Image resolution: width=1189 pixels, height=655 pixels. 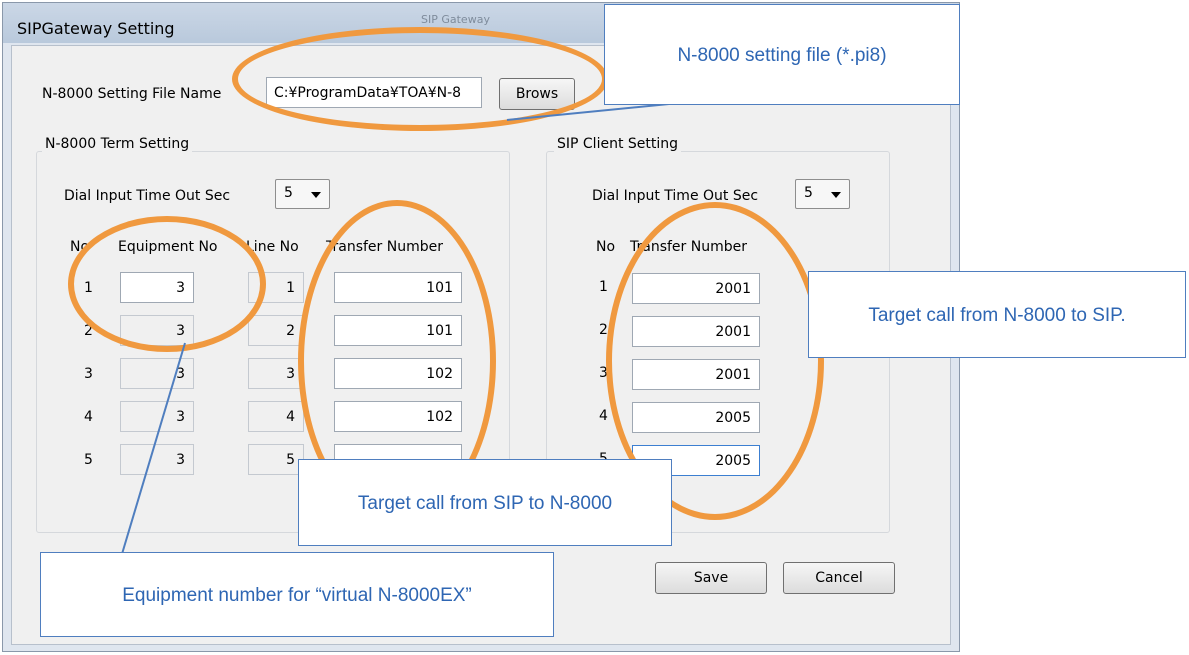 I want to click on equipment-callout-pointer, so click(x=153, y=448).